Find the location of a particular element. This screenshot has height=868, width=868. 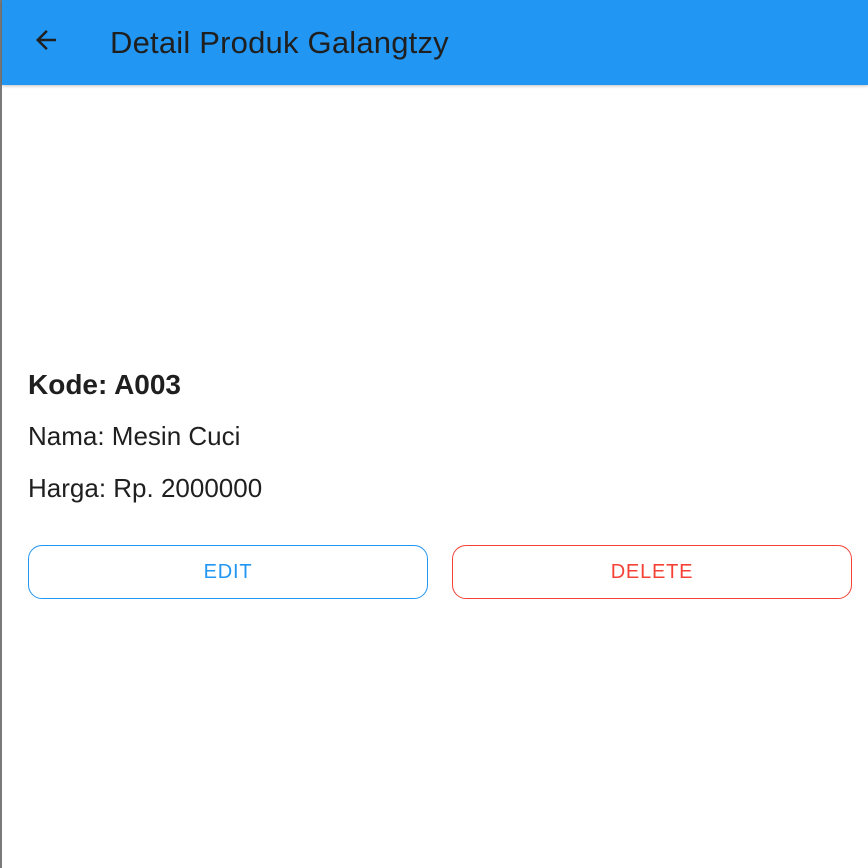

app-bar: Detail Produk Galangtzy is located at coordinates (435, 42).